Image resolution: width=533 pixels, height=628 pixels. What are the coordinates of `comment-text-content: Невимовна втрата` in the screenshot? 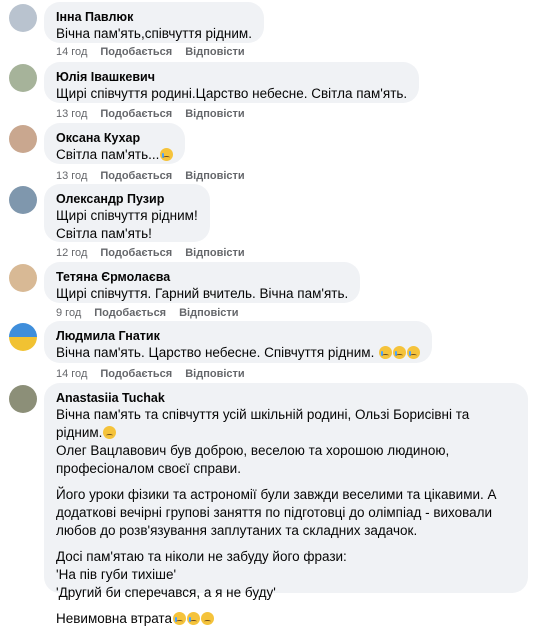 It's located at (114, 618).